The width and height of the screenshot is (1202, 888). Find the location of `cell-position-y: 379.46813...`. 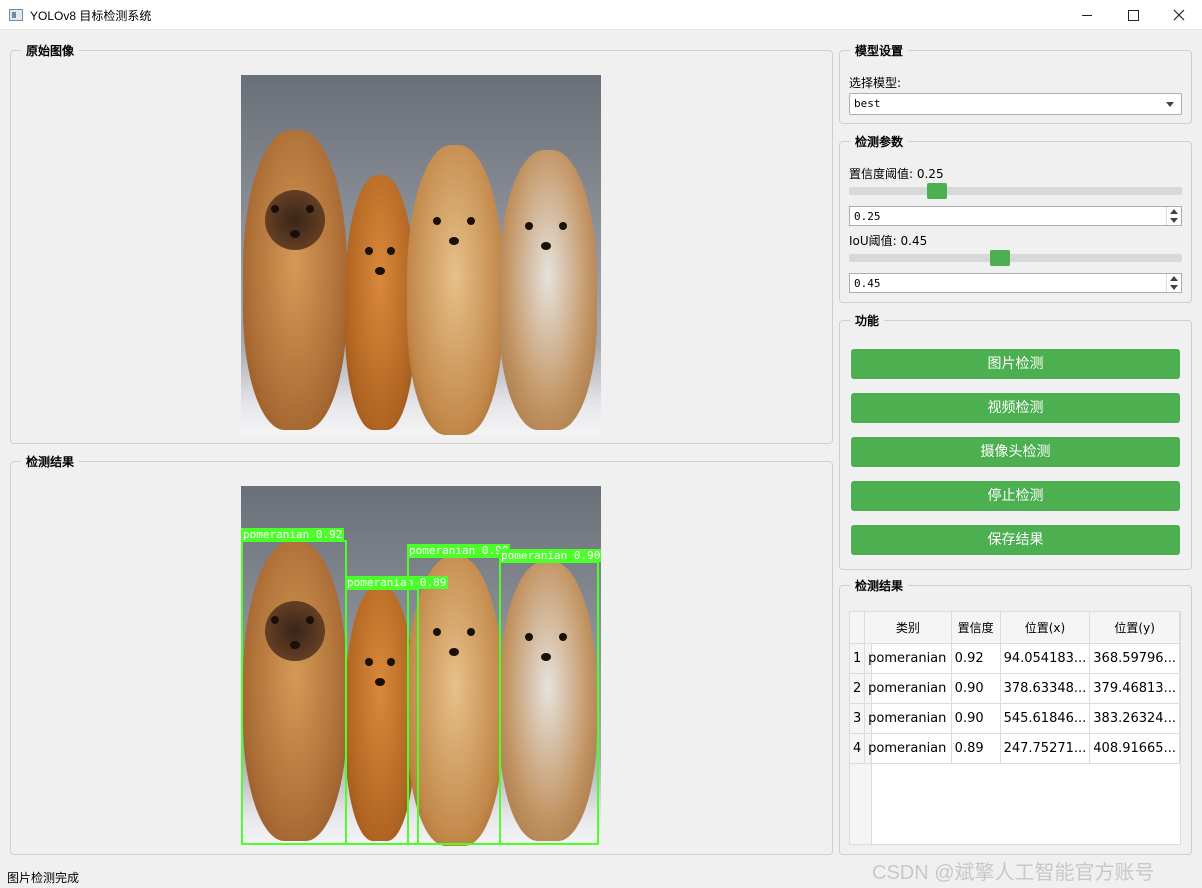

cell-position-y: 379.46813... is located at coordinates (1134, 688).